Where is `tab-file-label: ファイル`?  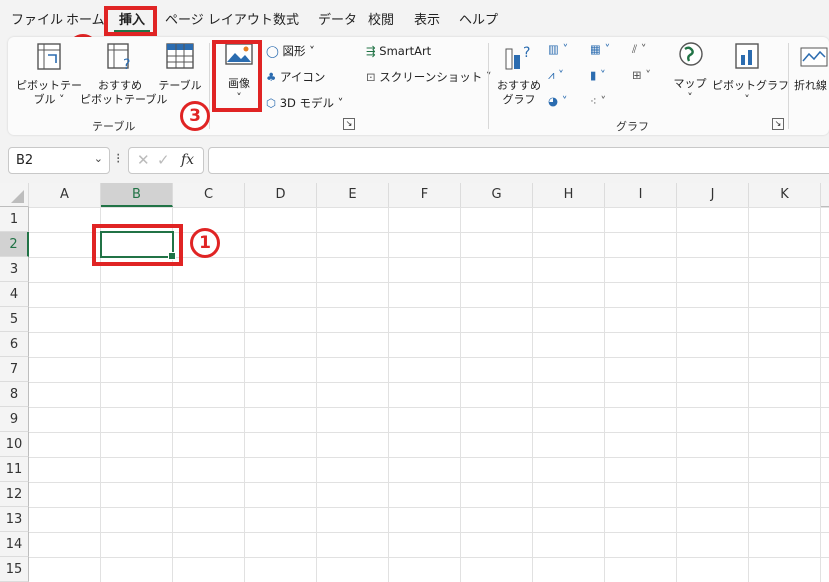 tab-file-label: ファイル is located at coordinates (37, 20).